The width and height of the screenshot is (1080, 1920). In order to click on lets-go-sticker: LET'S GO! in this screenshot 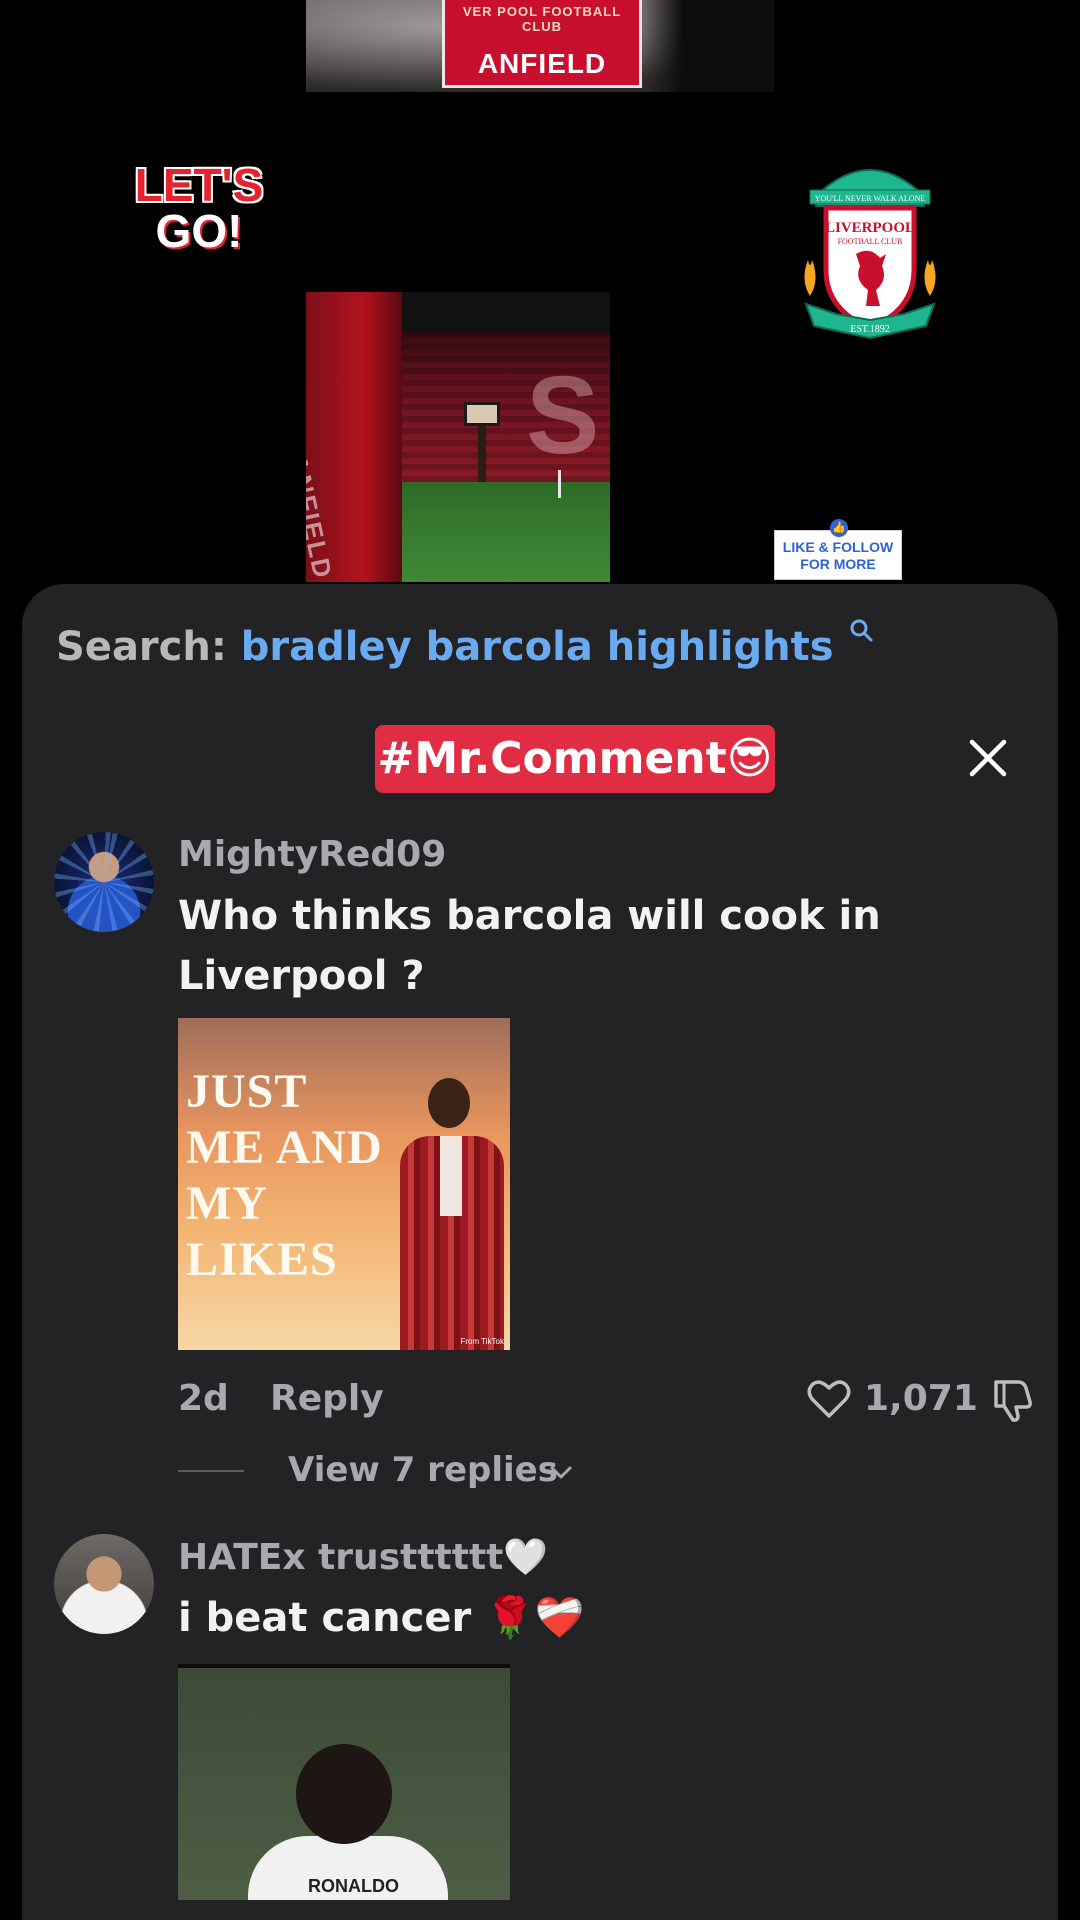, I will do `click(199, 208)`.